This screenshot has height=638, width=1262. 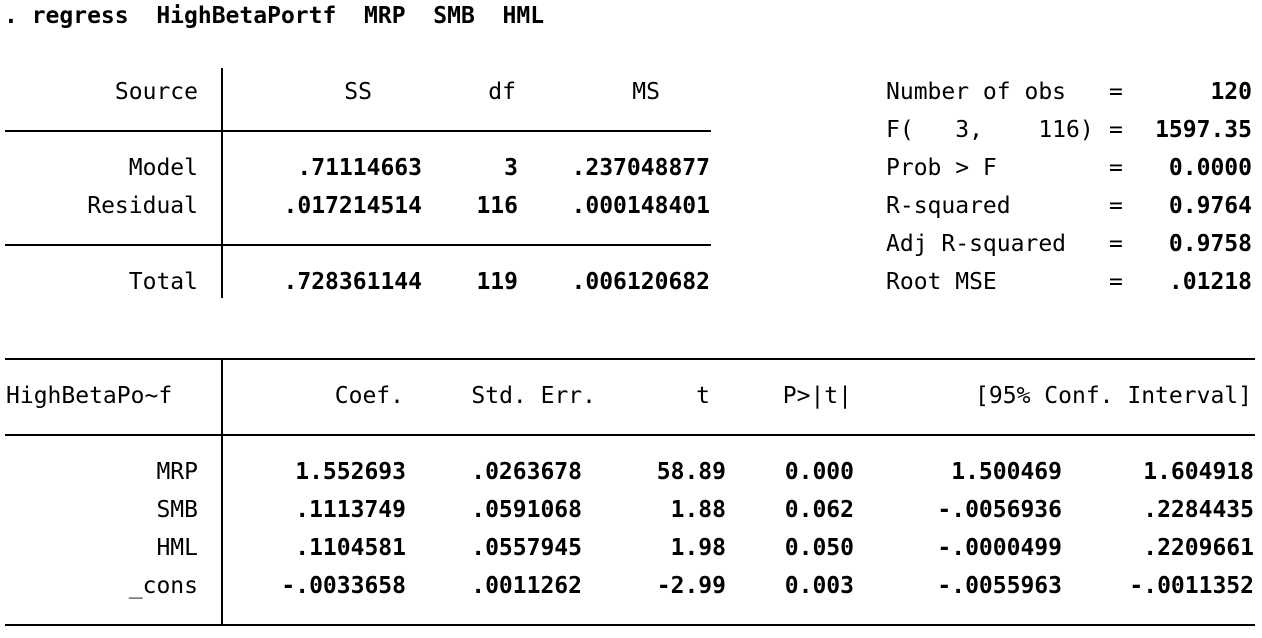 What do you see at coordinates (350, 548) in the screenshot?
I see `coef-value: .1104581` at bounding box center [350, 548].